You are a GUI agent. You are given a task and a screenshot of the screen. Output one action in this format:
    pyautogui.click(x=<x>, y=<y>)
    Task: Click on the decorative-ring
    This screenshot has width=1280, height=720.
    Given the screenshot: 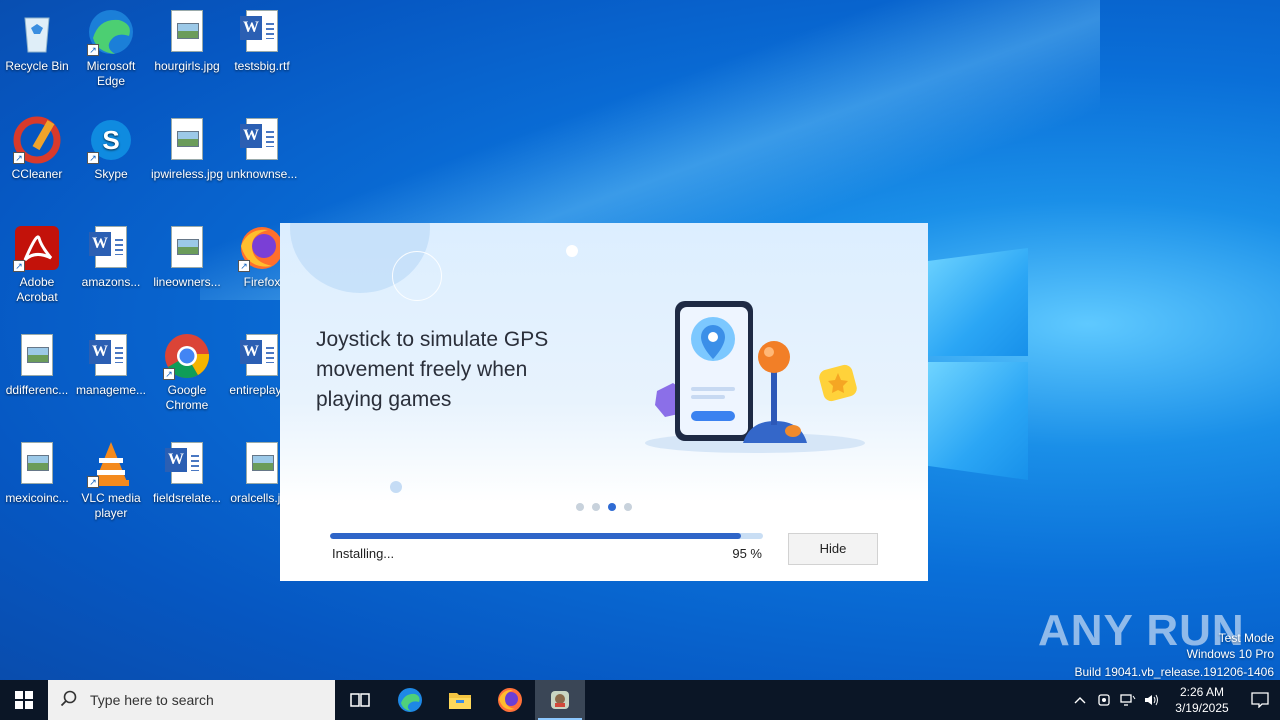 What is the action you would take?
    pyautogui.click(x=417, y=276)
    